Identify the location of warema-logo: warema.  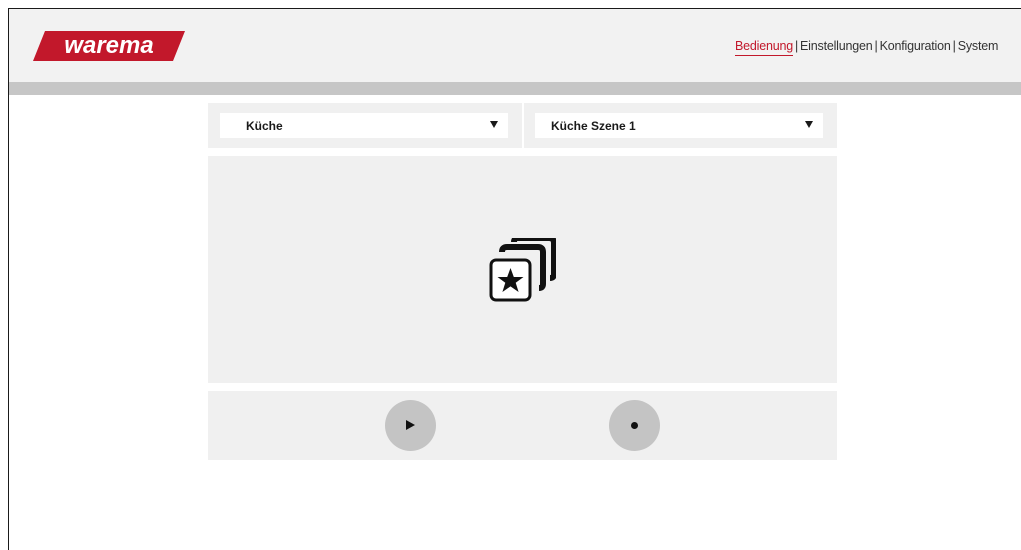
(109, 46).